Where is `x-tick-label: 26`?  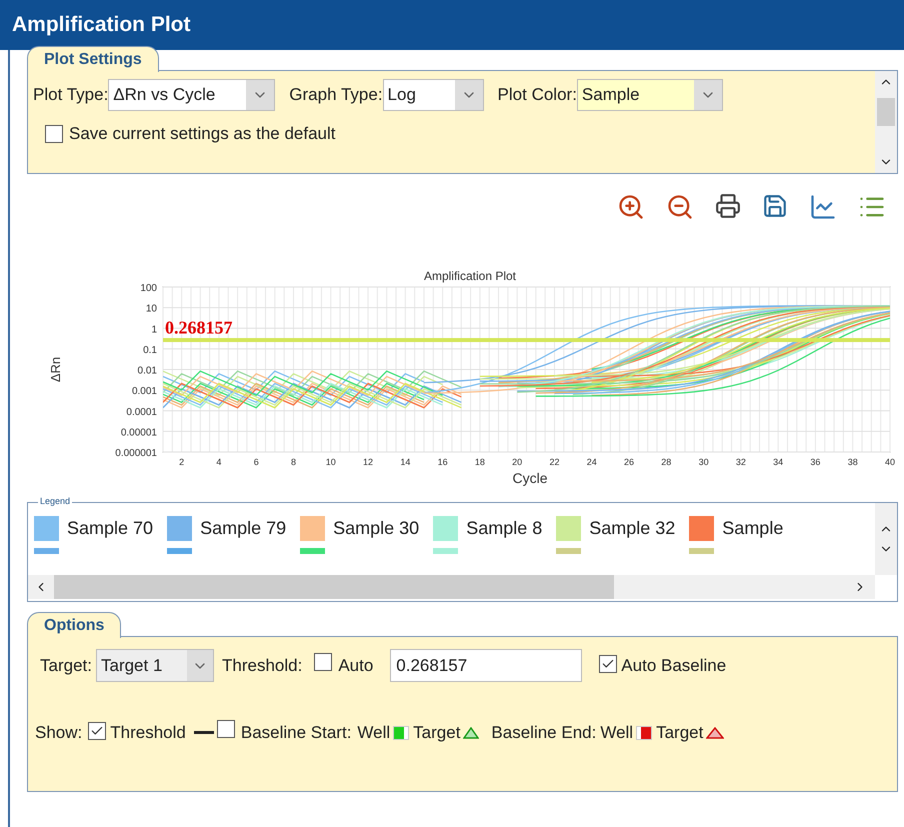
x-tick-label: 26 is located at coordinates (629, 462).